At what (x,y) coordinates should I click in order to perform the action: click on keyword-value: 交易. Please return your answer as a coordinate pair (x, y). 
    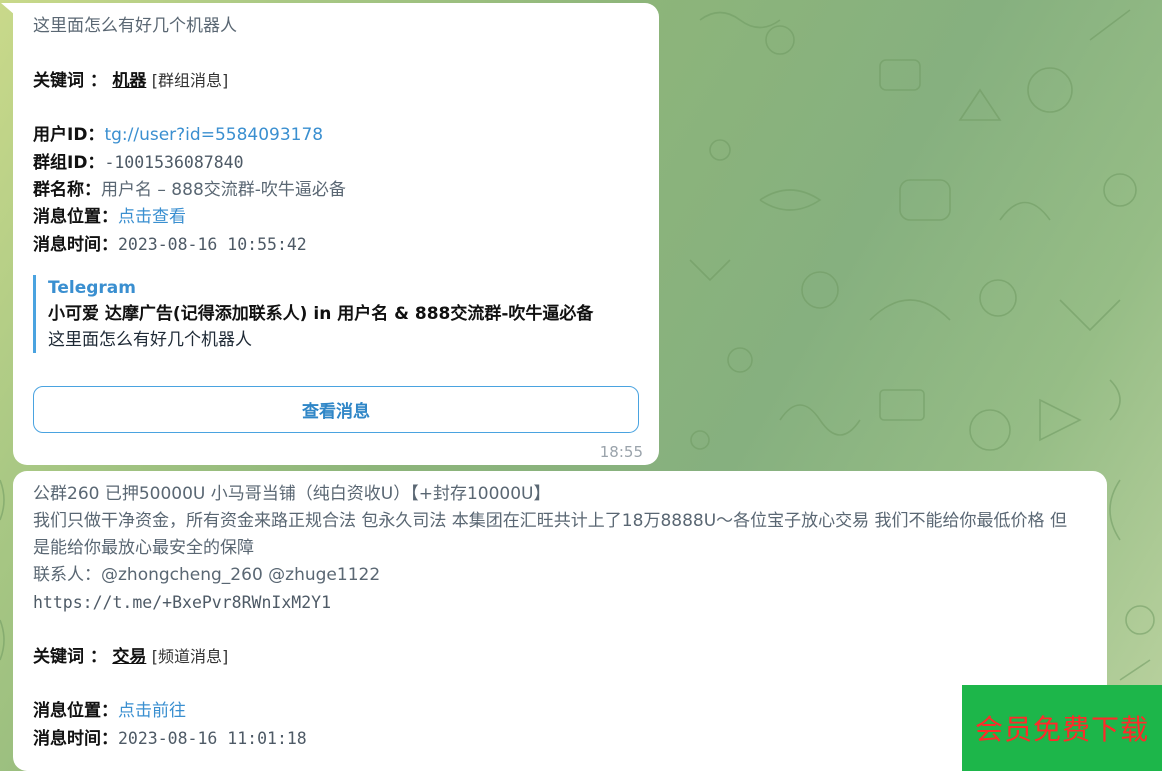
    Looking at the image, I should click on (129, 657).